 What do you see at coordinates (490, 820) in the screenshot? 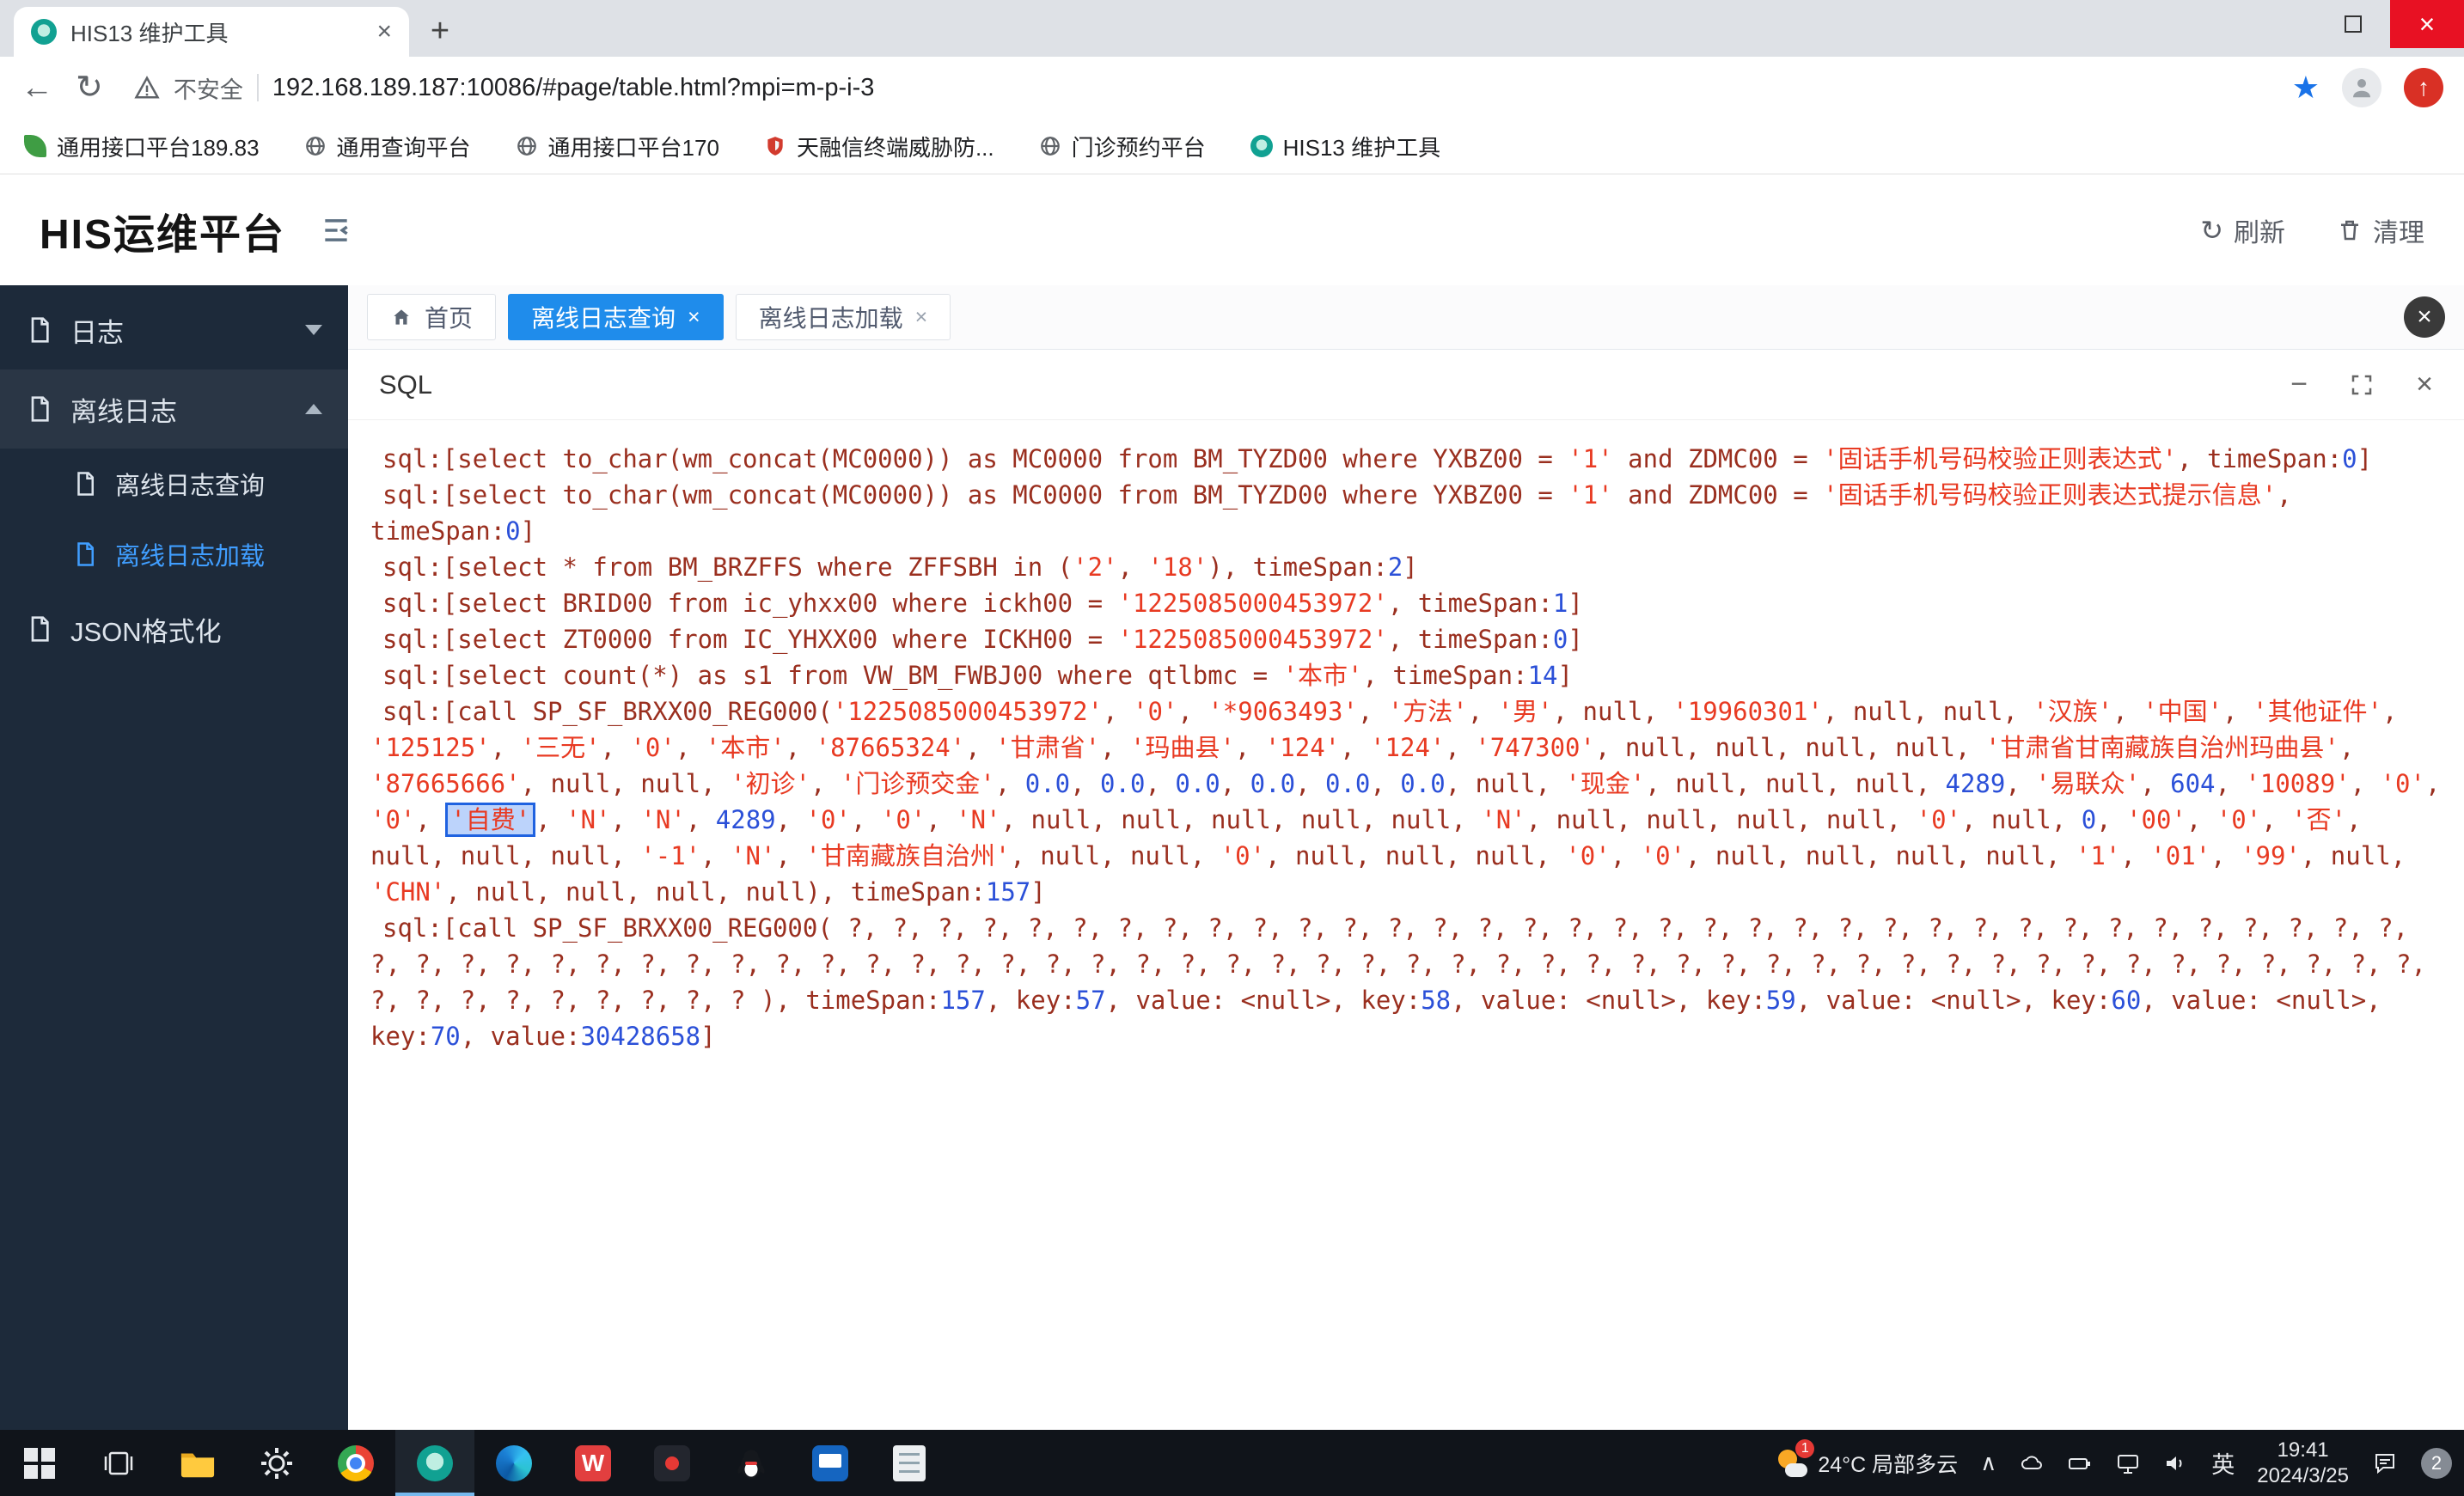
I see `search-highlight: '自费'` at bounding box center [490, 820].